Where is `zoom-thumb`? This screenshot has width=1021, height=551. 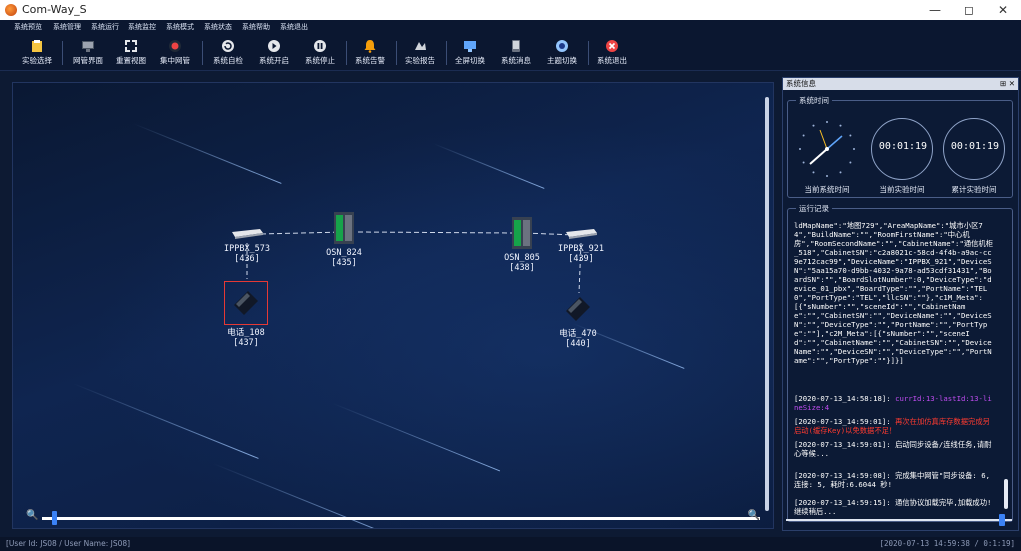 zoom-thumb is located at coordinates (54, 518).